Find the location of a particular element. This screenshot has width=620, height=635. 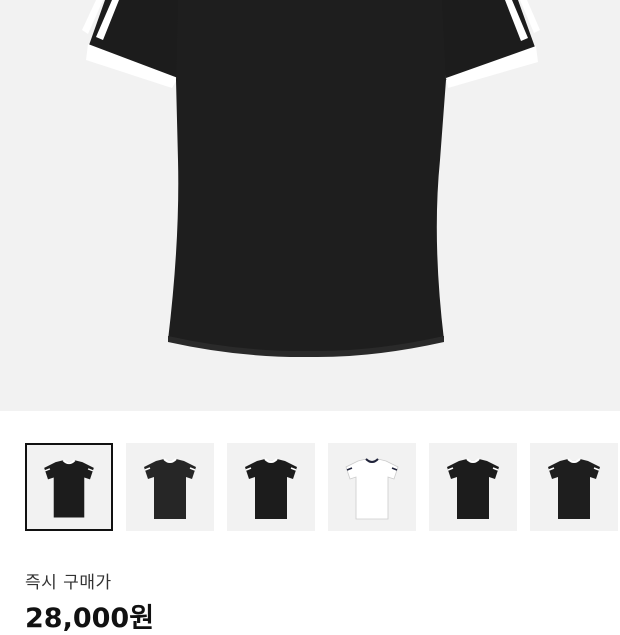

black-three-stripe-tee-alt is located at coordinates (574, 489).